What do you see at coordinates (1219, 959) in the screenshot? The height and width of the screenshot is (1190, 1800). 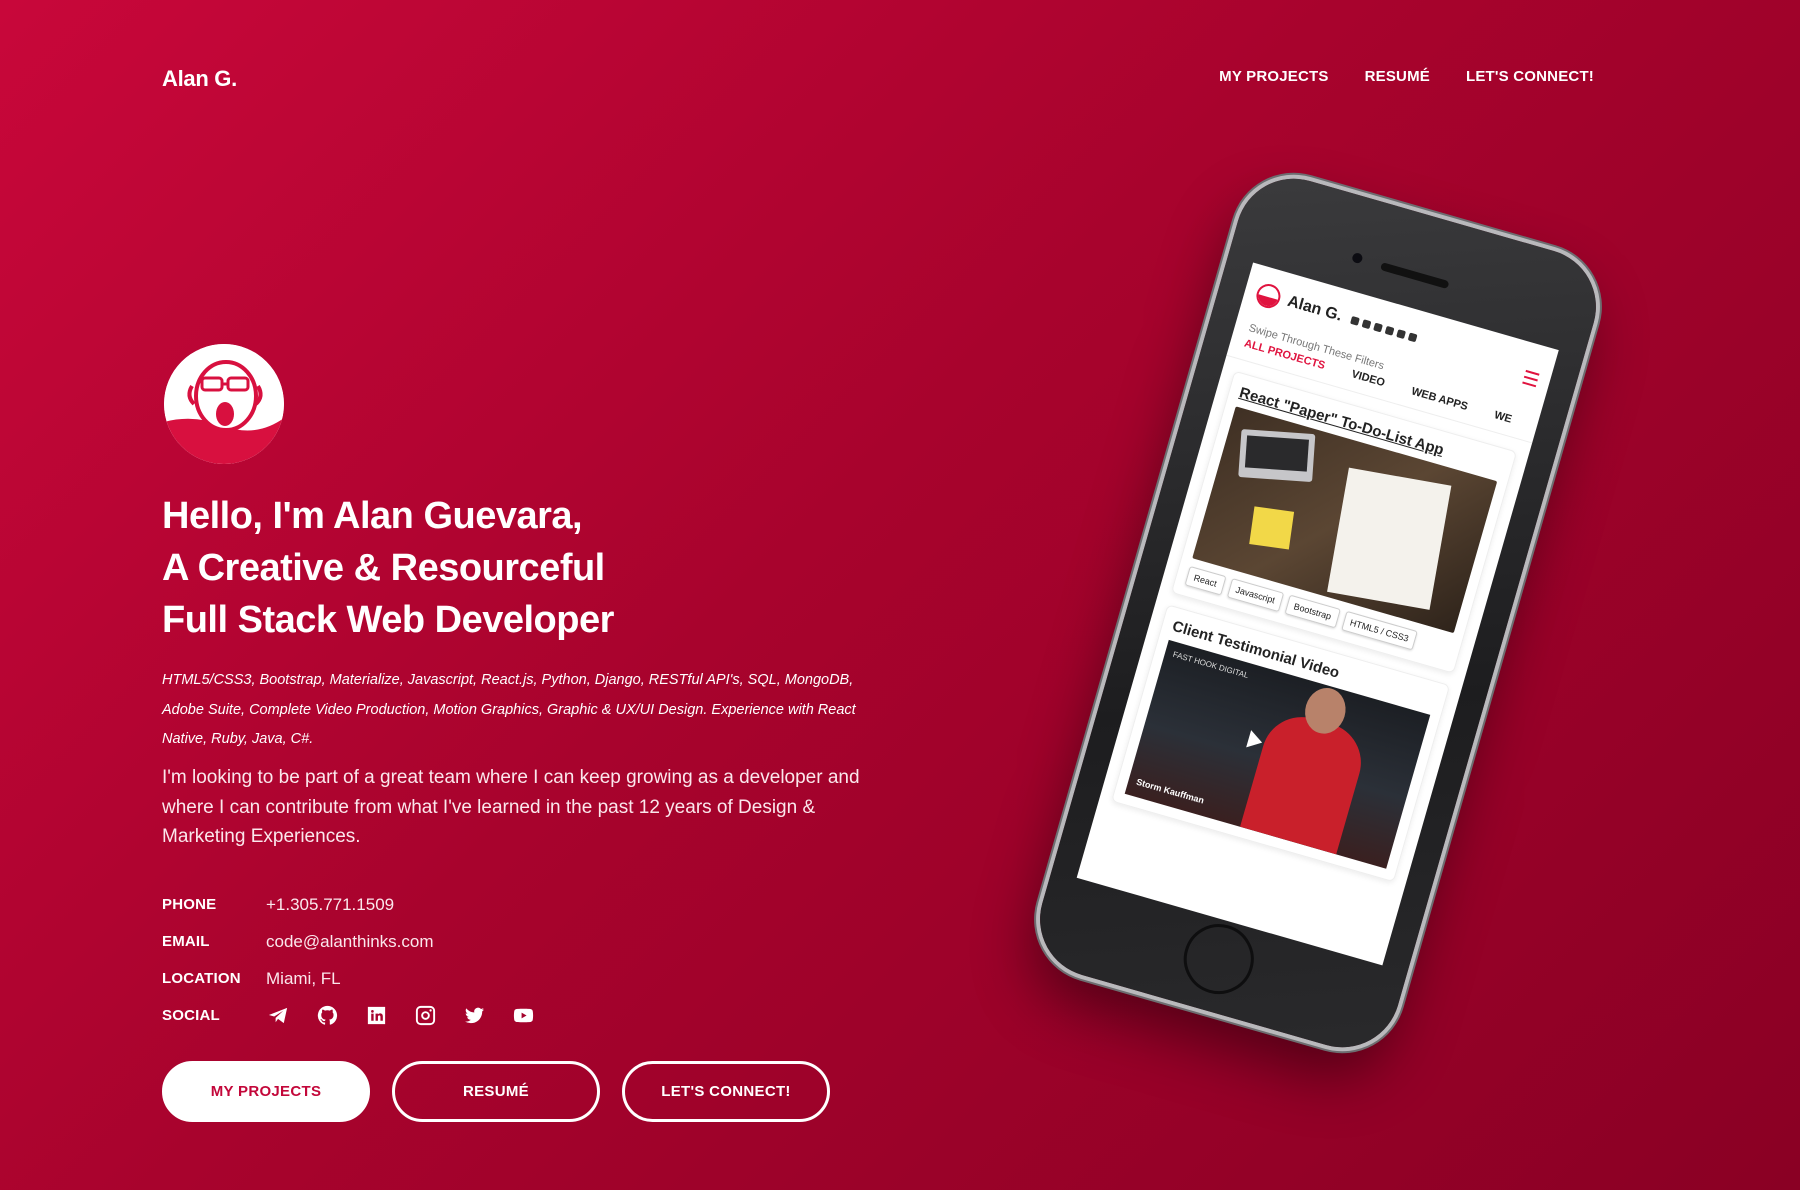 I see `phone-home-button` at bounding box center [1219, 959].